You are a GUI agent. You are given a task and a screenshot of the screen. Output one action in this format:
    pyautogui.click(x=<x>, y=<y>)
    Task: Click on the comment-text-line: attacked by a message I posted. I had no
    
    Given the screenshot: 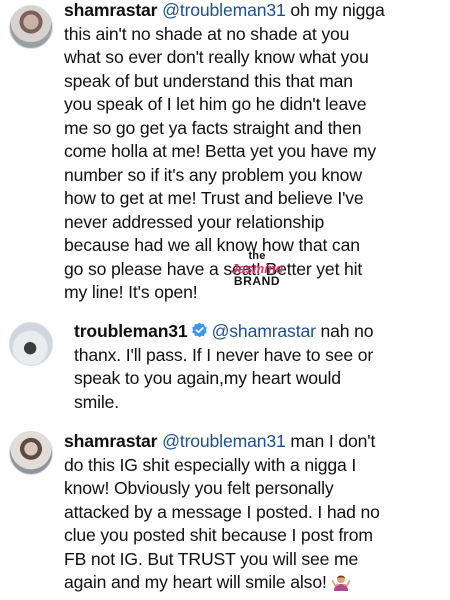 What is the action you would take?
    pyautogui.click(x=222, y=511)
    